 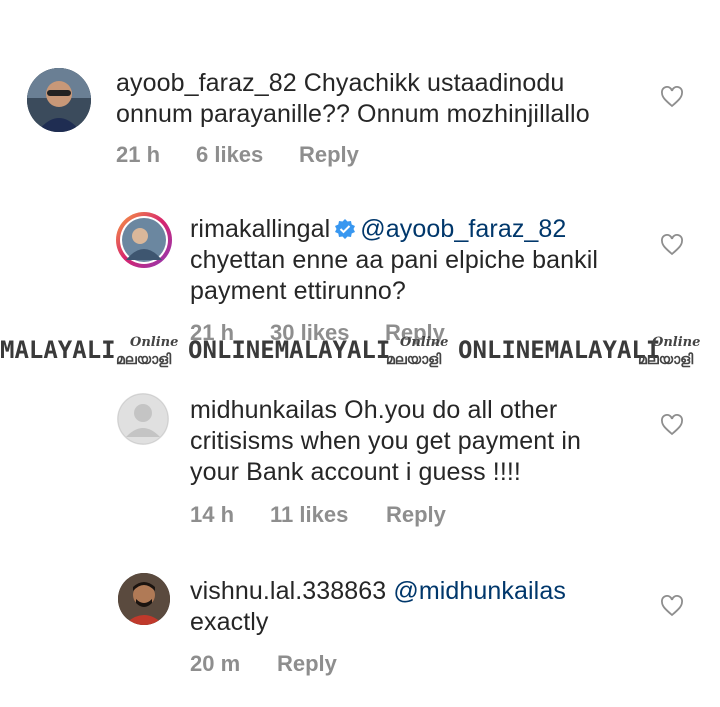 I want to click on comment-body-cont: onnum parayanille?? Onnum mozhinjillallo, so click(x=353, y=114).